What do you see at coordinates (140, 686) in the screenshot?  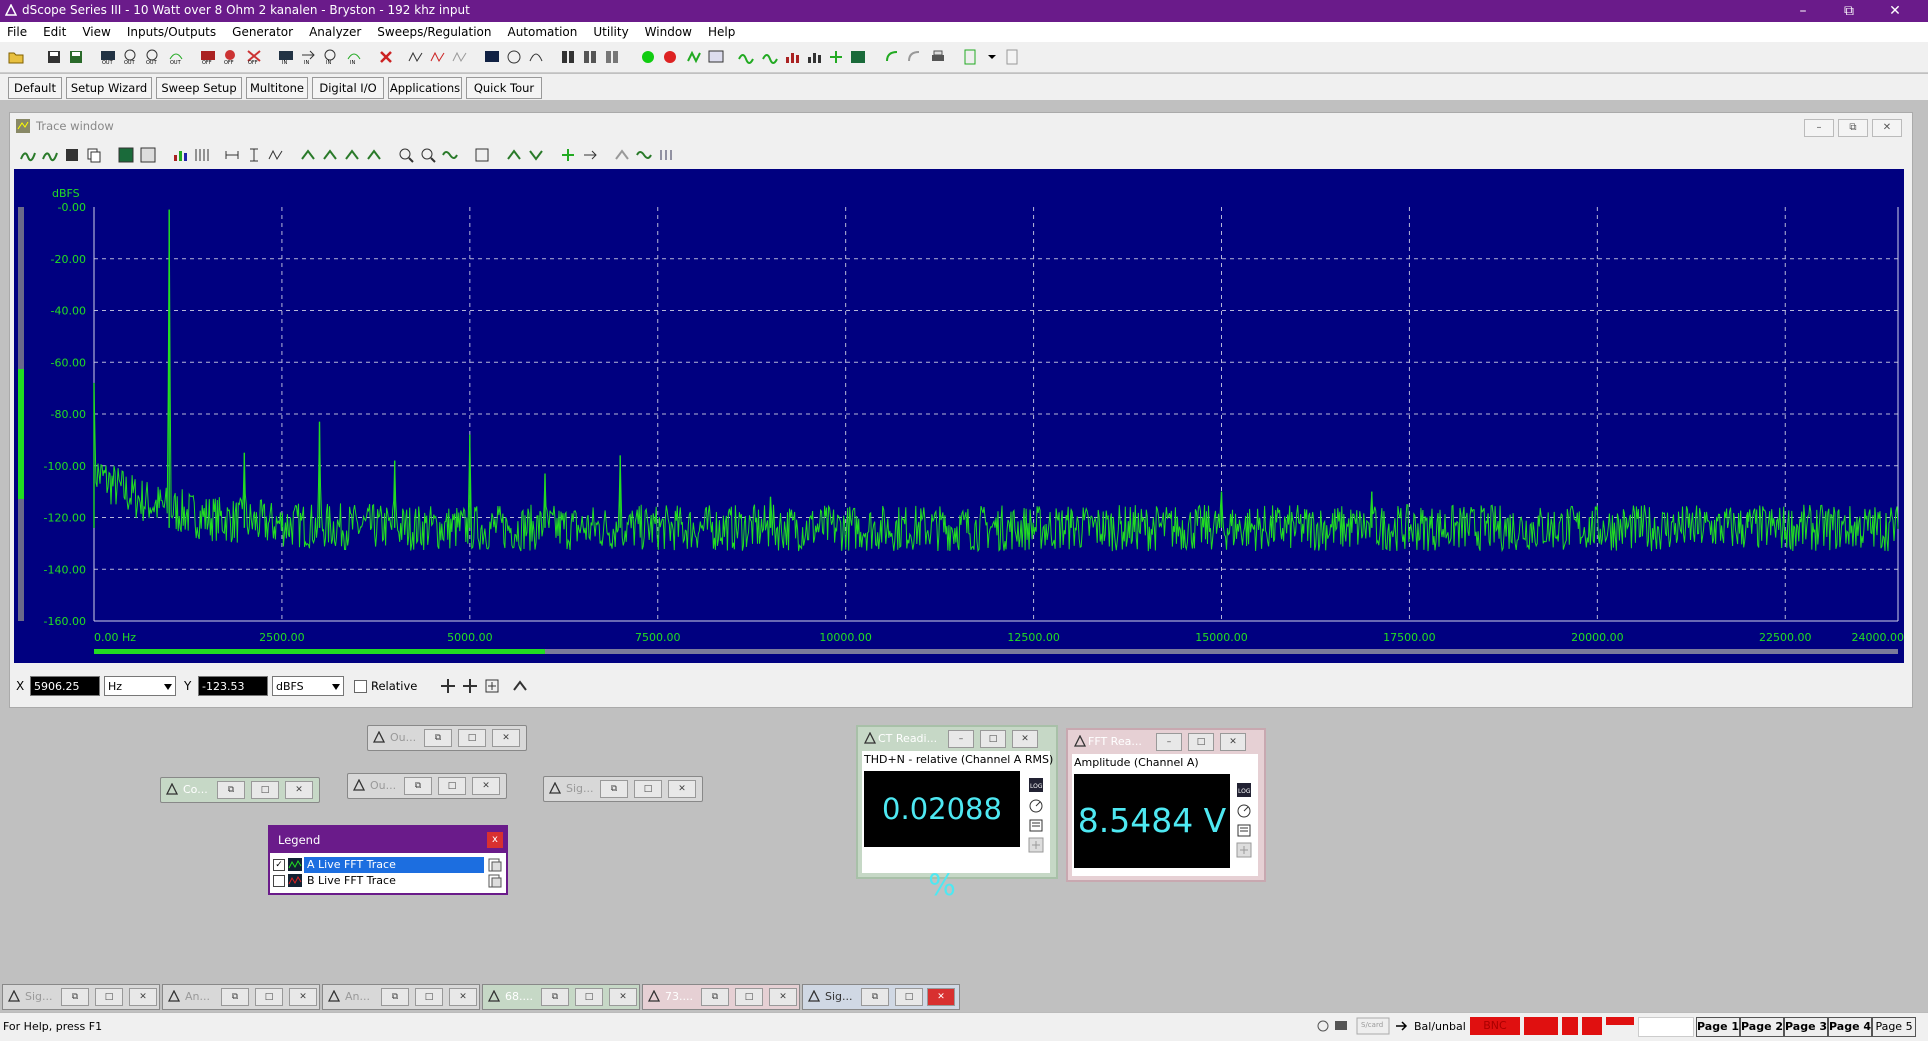 I see `cursor-x-unit-select: Hz` at bounding box center [140, 686].